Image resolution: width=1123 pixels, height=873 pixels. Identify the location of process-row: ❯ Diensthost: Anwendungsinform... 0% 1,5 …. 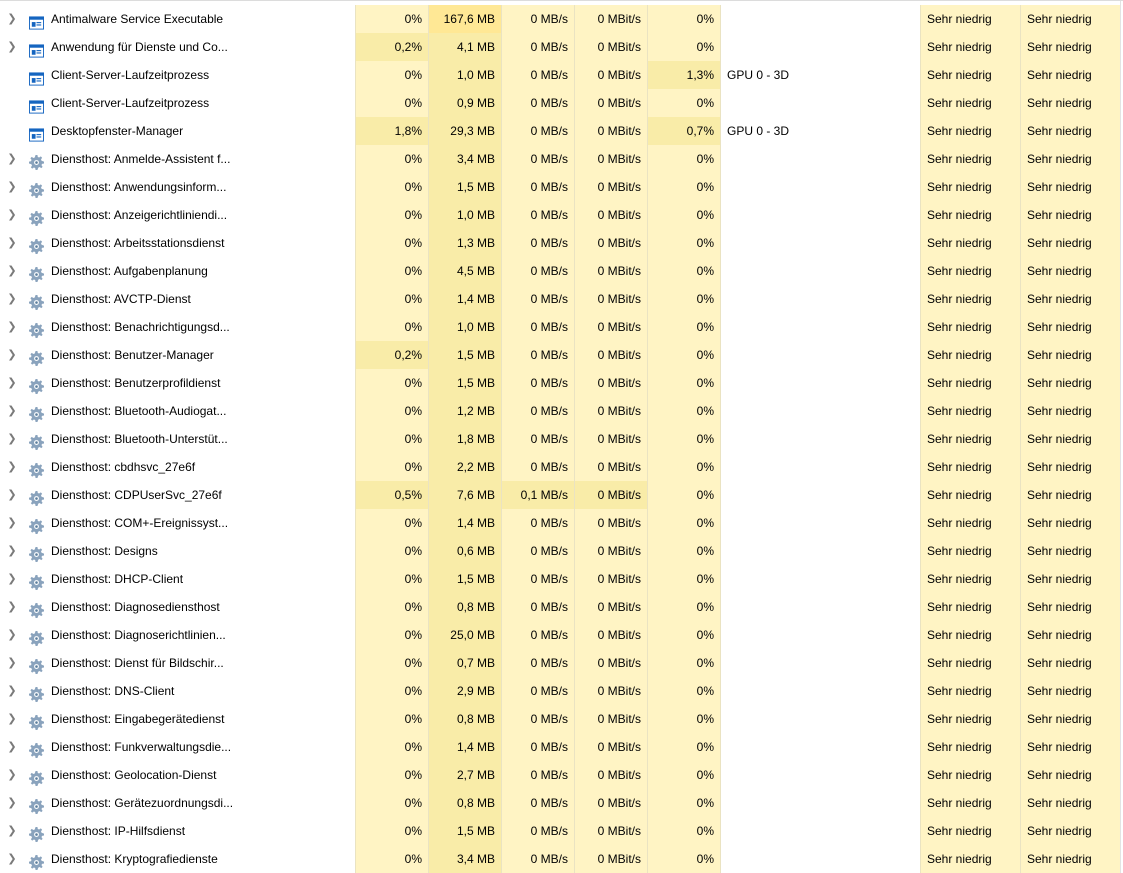
(561, 187).